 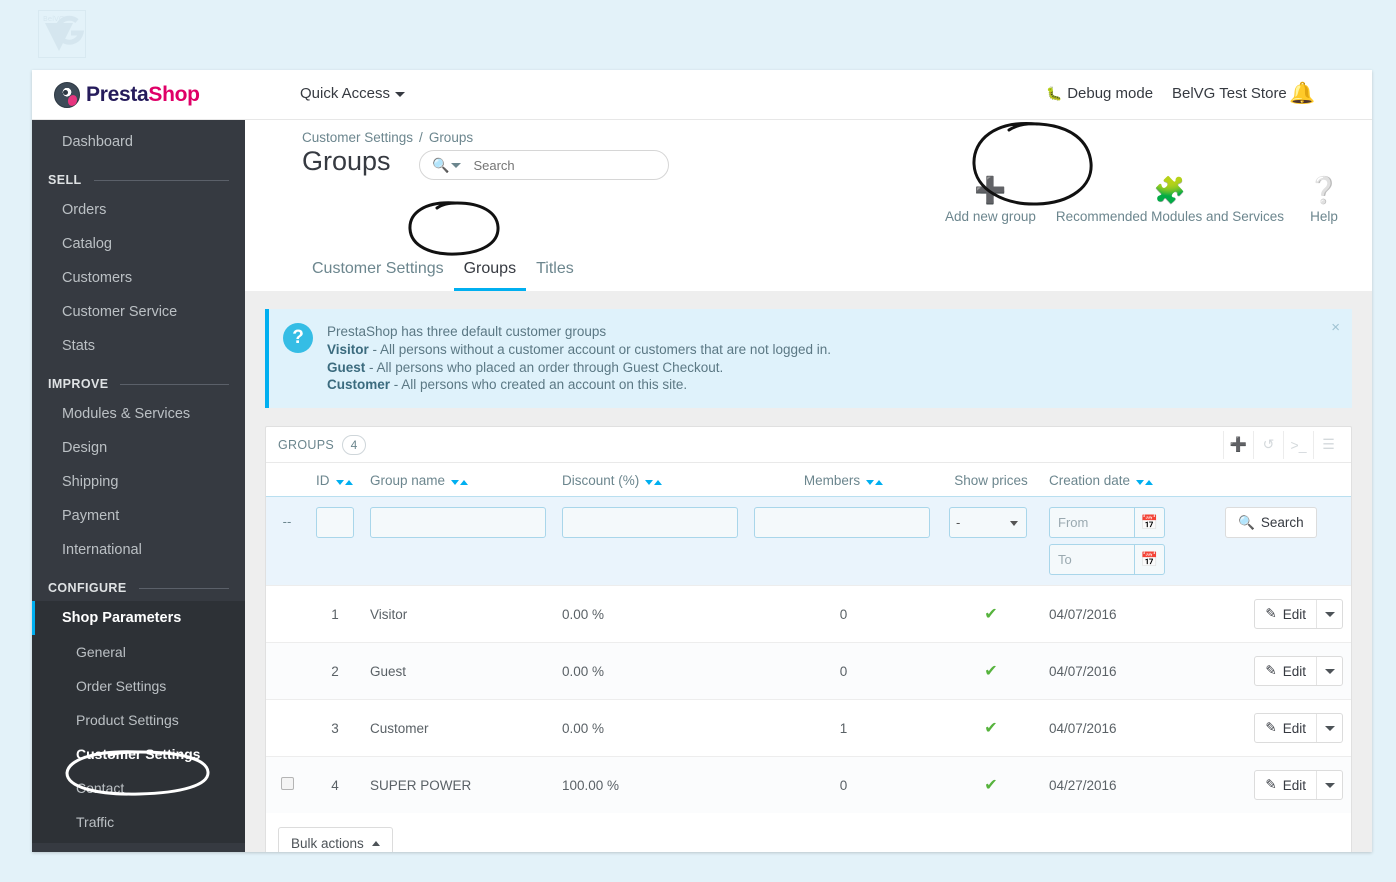 What do you see at coordinates (138, 380) in the screenshot?
I see `sidebar-section-improve: IMPROVE` at bounding box center [138, 380].